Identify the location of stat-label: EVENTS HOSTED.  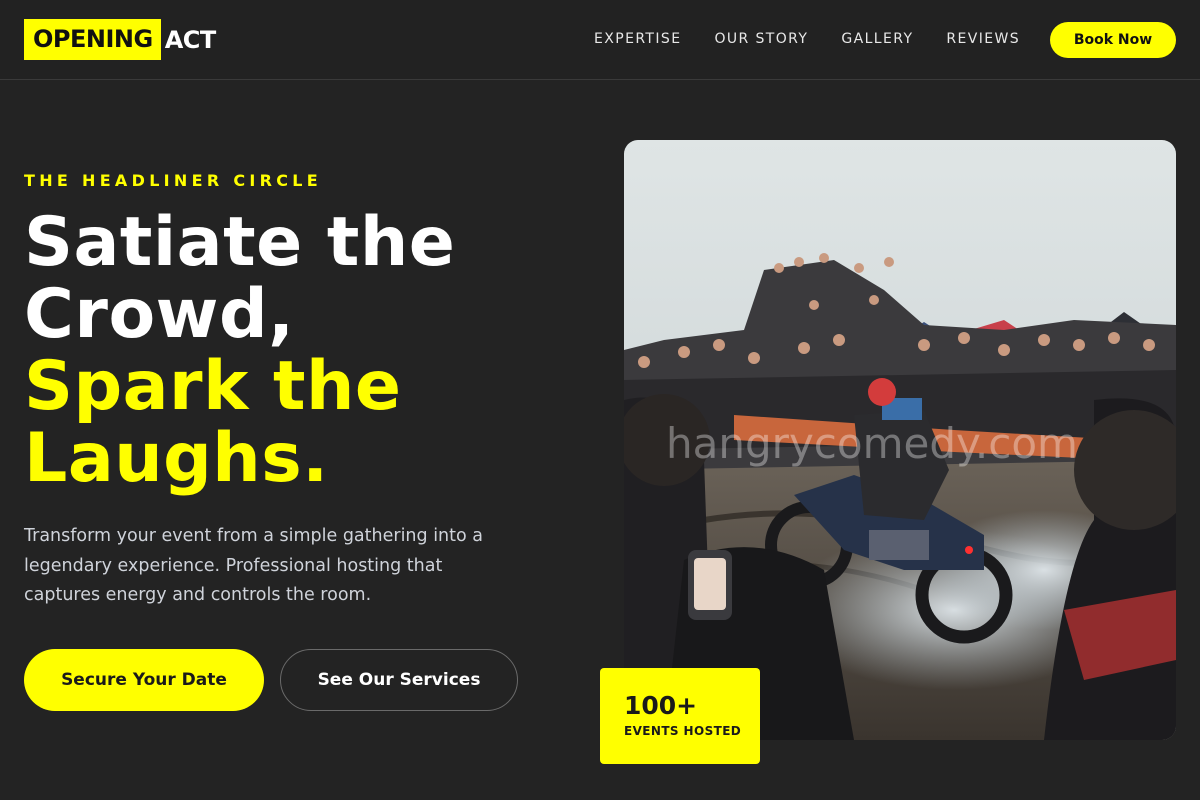
(683, 731).